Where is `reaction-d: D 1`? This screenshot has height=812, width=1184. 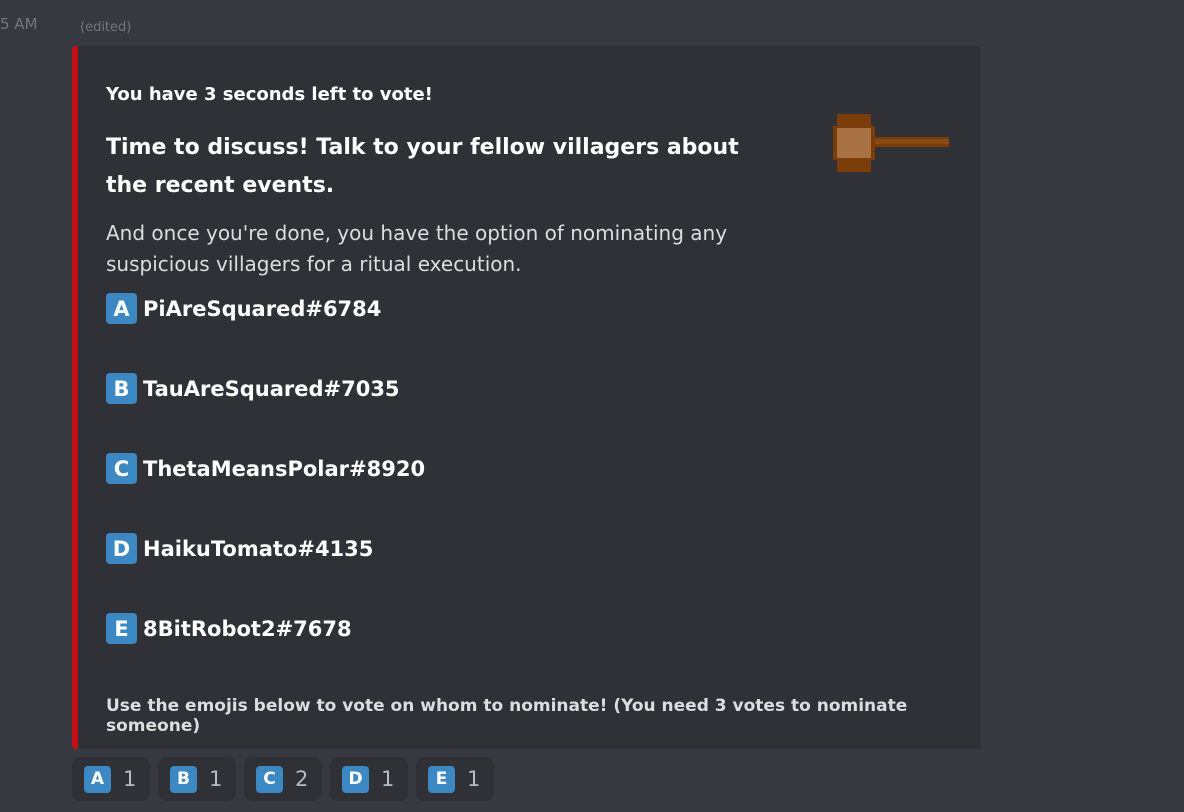
reaction-d: D 1 is located at coordinates (369, 779).